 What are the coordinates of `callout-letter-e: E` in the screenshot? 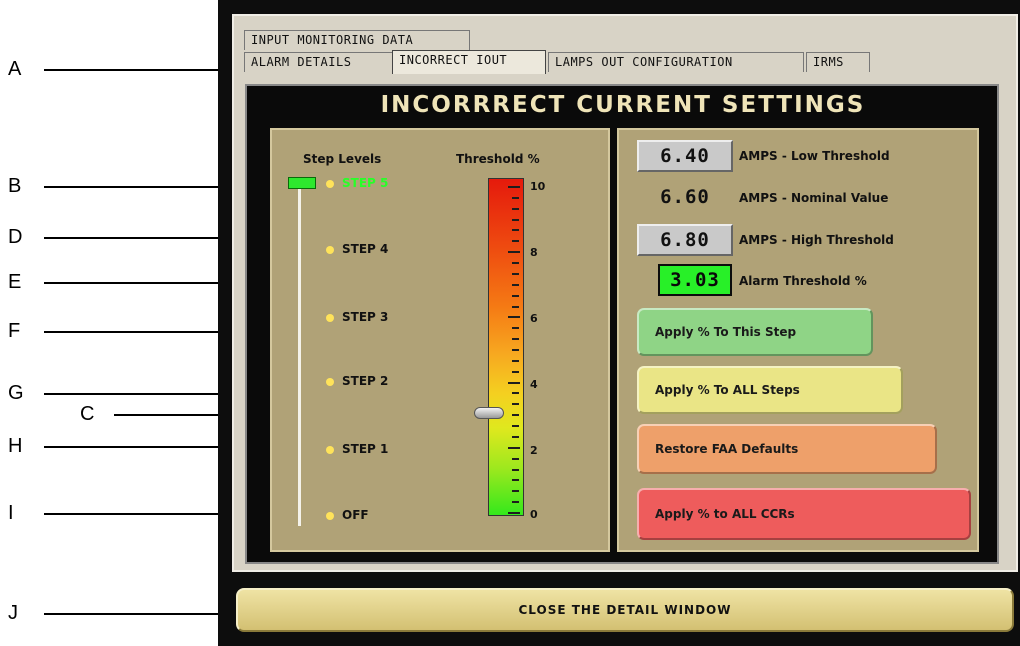 It's located at (15, 282).